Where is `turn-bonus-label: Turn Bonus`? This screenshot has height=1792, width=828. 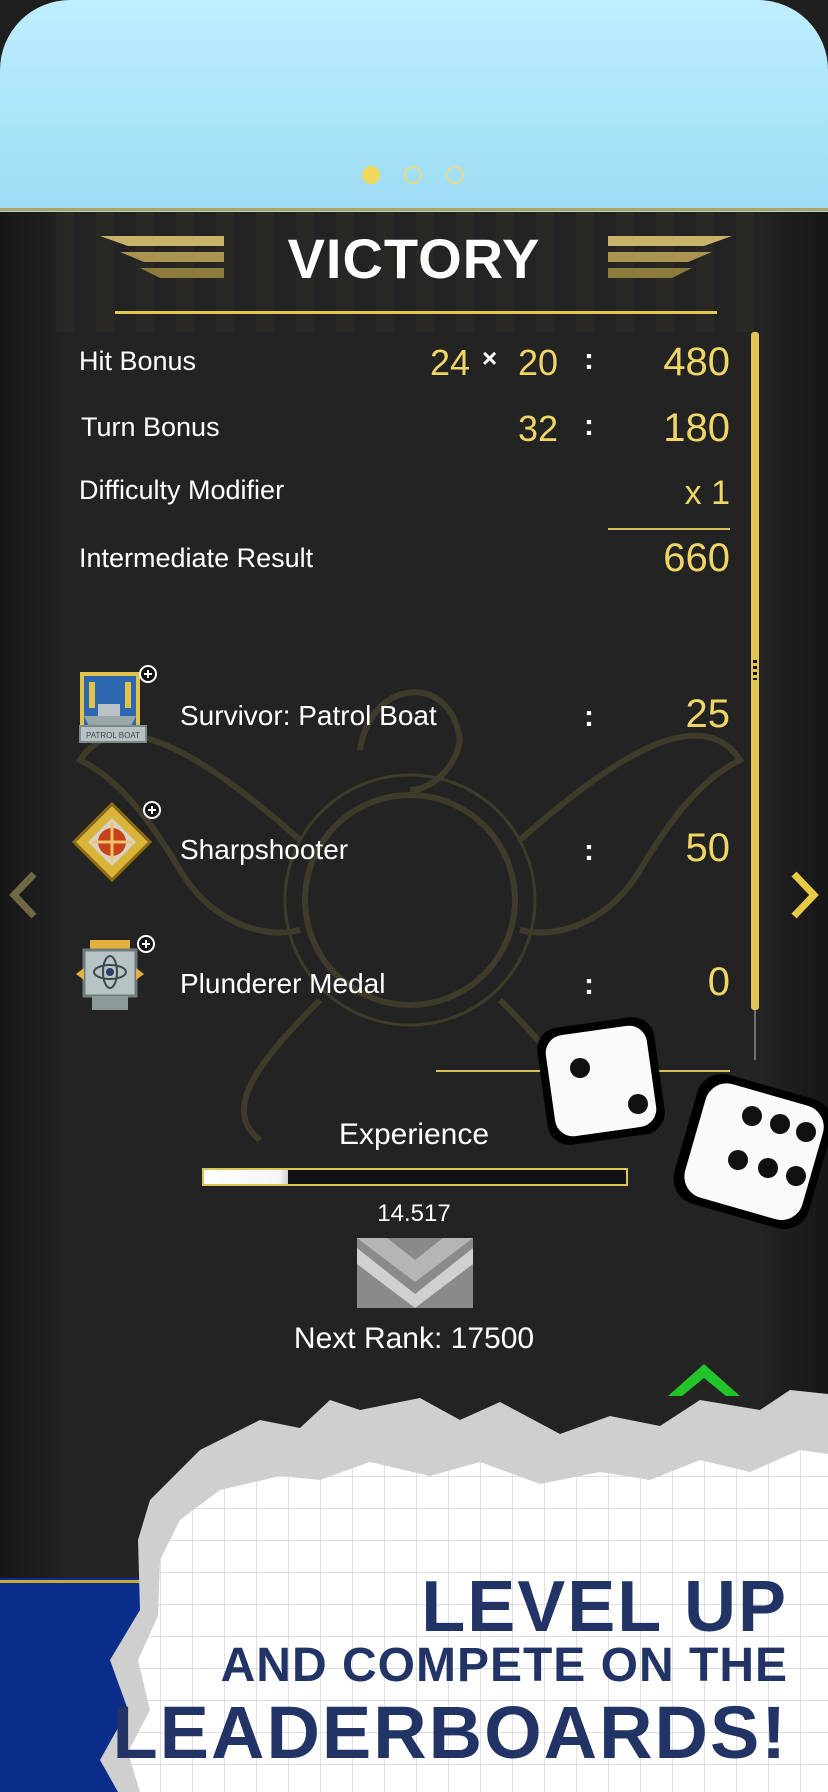 turn-bonus-label: Turn Bonus is located at coordinates (150, 427).